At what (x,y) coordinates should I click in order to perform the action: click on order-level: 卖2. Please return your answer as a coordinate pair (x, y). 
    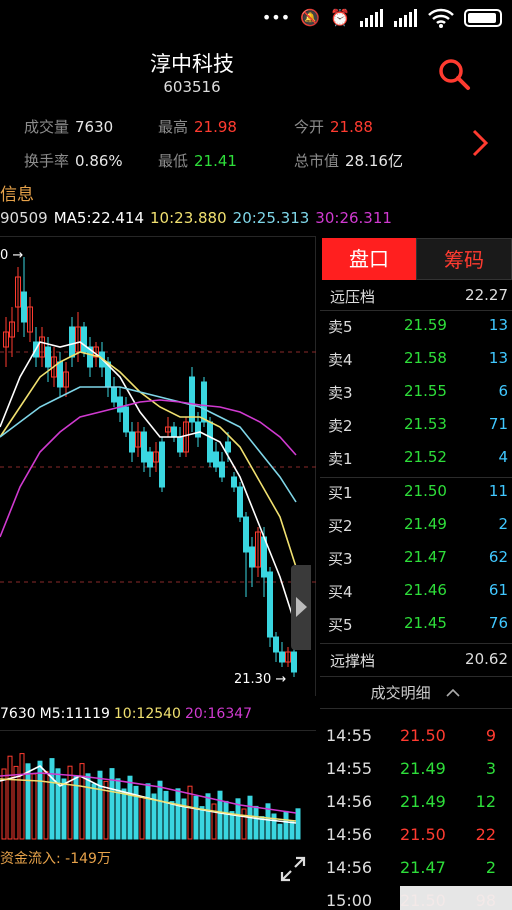
    Looking at the image, I should click on (340, 426).